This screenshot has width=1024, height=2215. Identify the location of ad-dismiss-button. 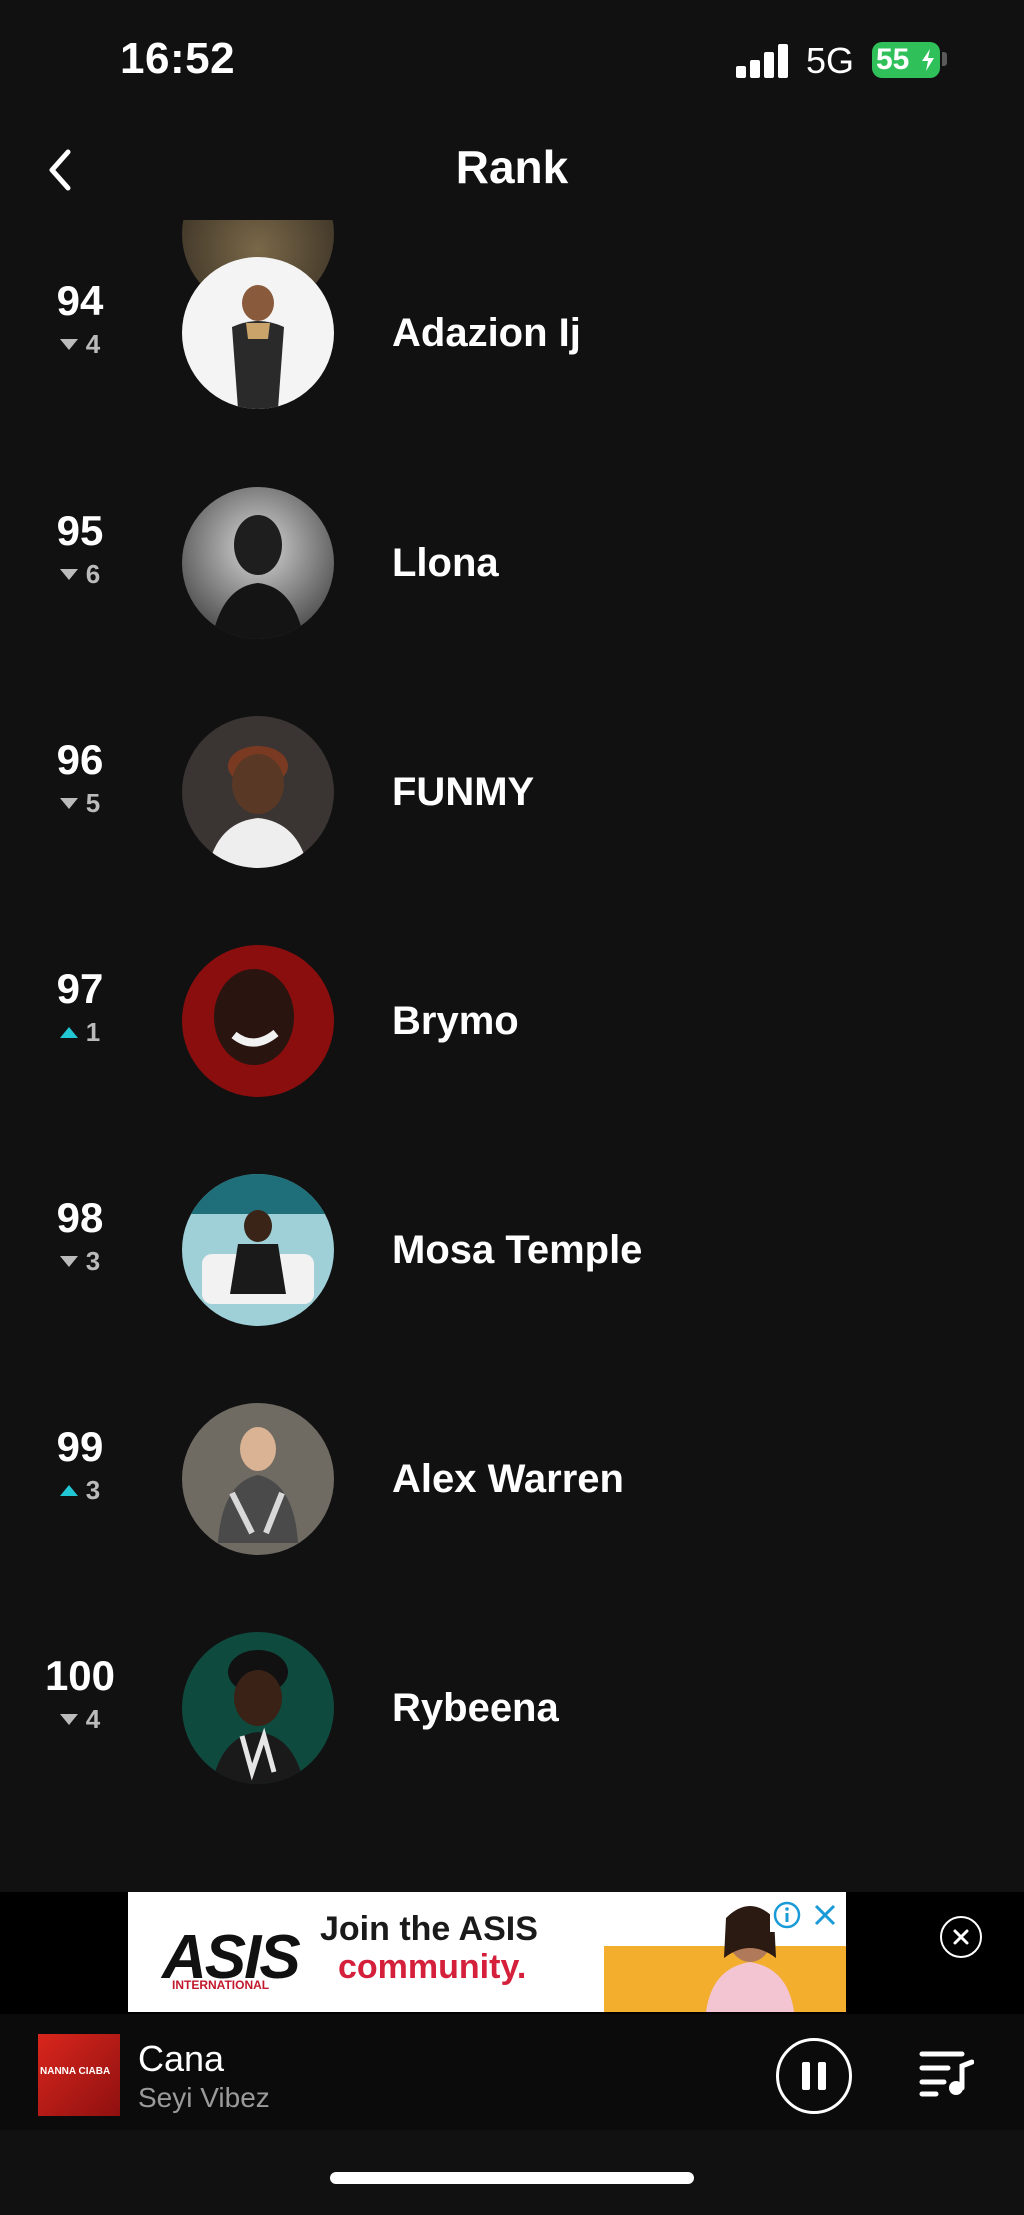
(961, 1937).